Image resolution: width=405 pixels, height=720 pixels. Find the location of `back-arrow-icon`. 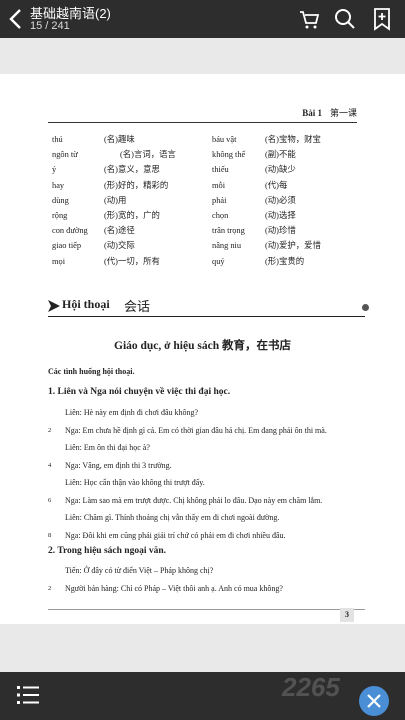

back-arrow-icon is located at coordinates (16, 19).